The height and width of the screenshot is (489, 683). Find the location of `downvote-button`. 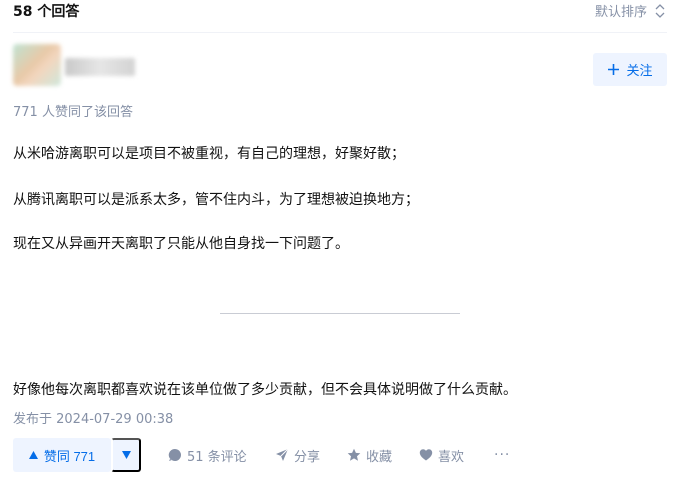

downvote-button is located at coordinates (126, 455).